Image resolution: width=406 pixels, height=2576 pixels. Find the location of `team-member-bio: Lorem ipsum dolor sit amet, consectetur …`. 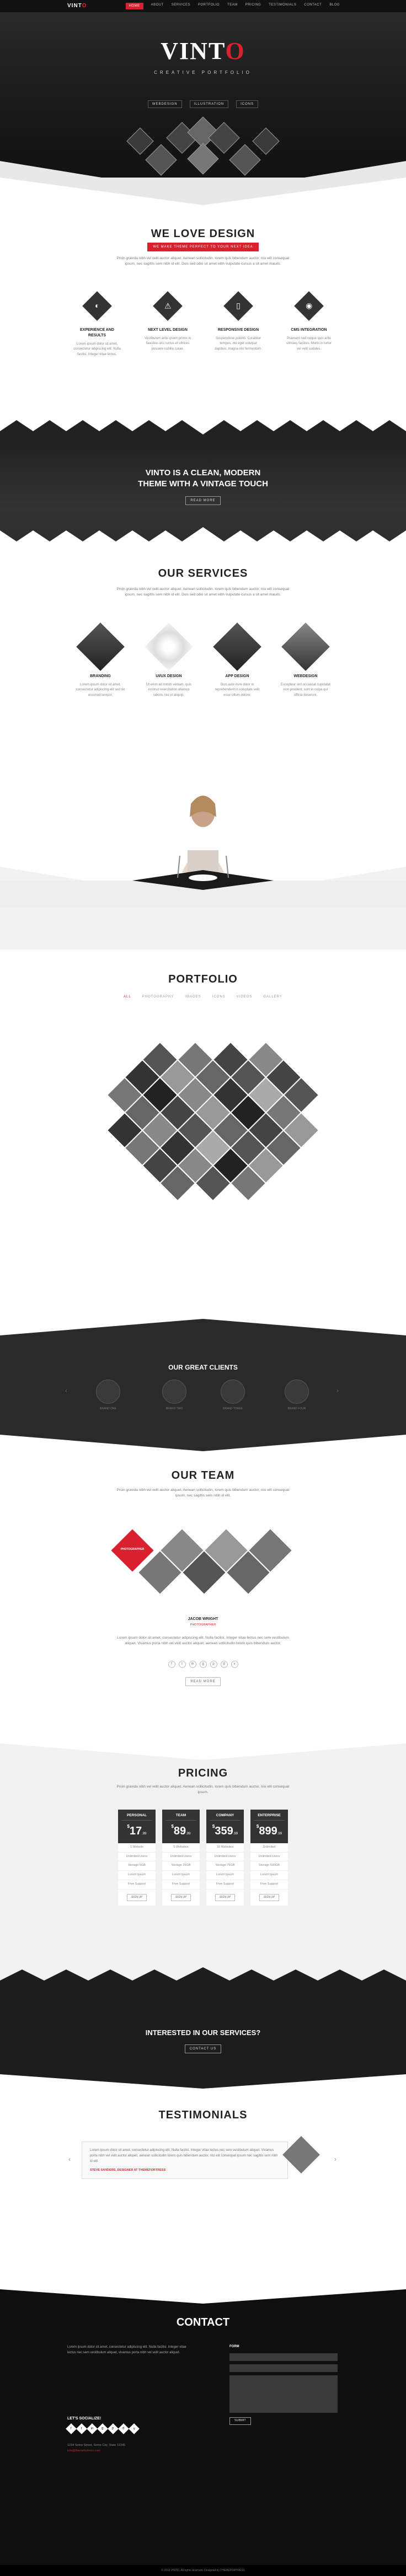

team-member-bio: Lorem ipsum dolor sit amet, consectetur … is located at coordinates (203, 1641).